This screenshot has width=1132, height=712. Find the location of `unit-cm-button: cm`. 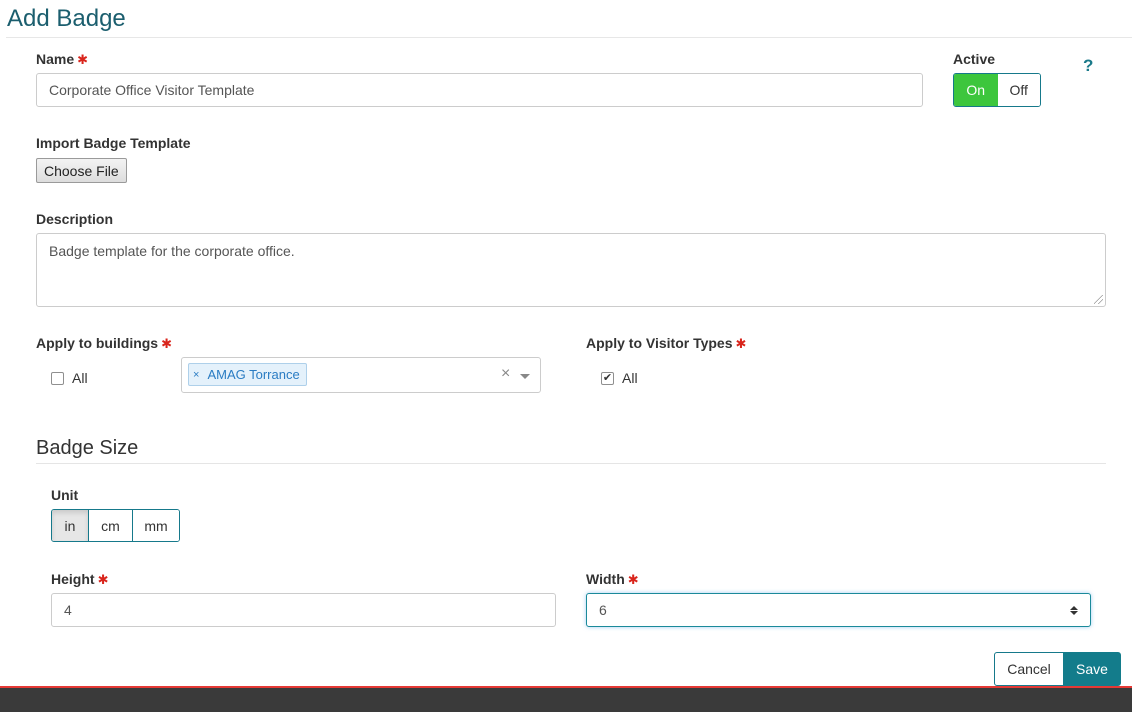

unit-cm-button: cm is located at coordinates (111, 525).